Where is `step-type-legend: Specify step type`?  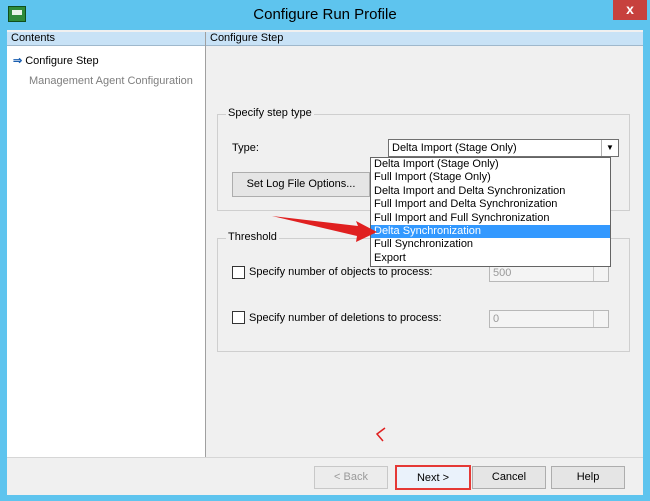
step-type-legend: Specify step type is located at coordinates (270, 113).